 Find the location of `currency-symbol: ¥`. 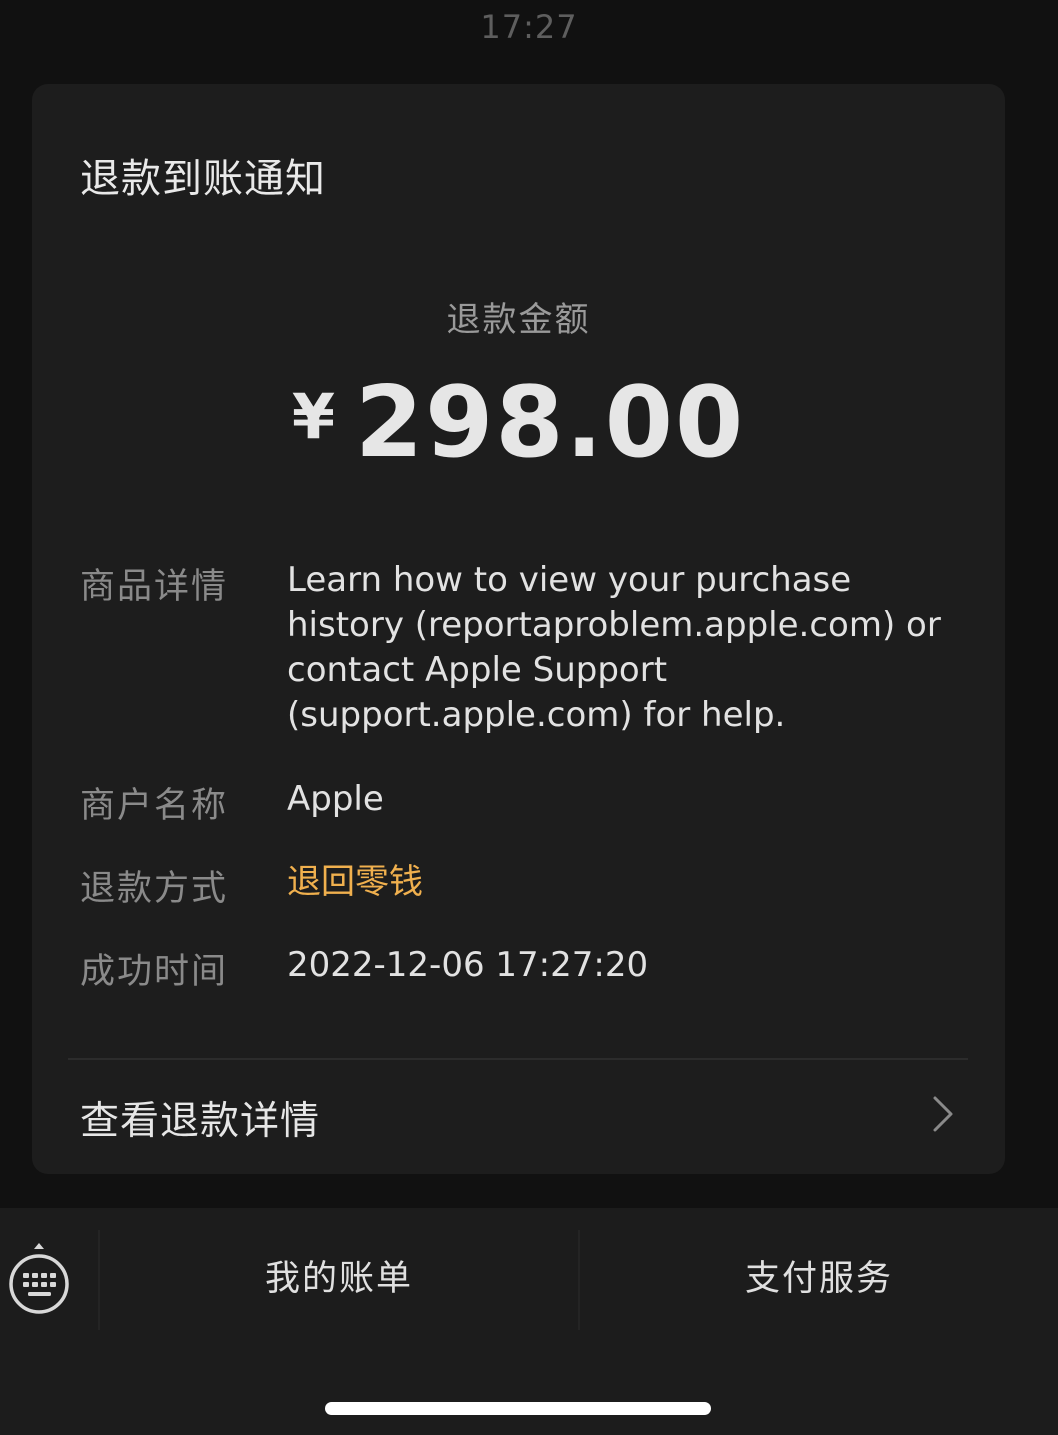

currency-symbol: ¥ is located at coordinates (313, 416).